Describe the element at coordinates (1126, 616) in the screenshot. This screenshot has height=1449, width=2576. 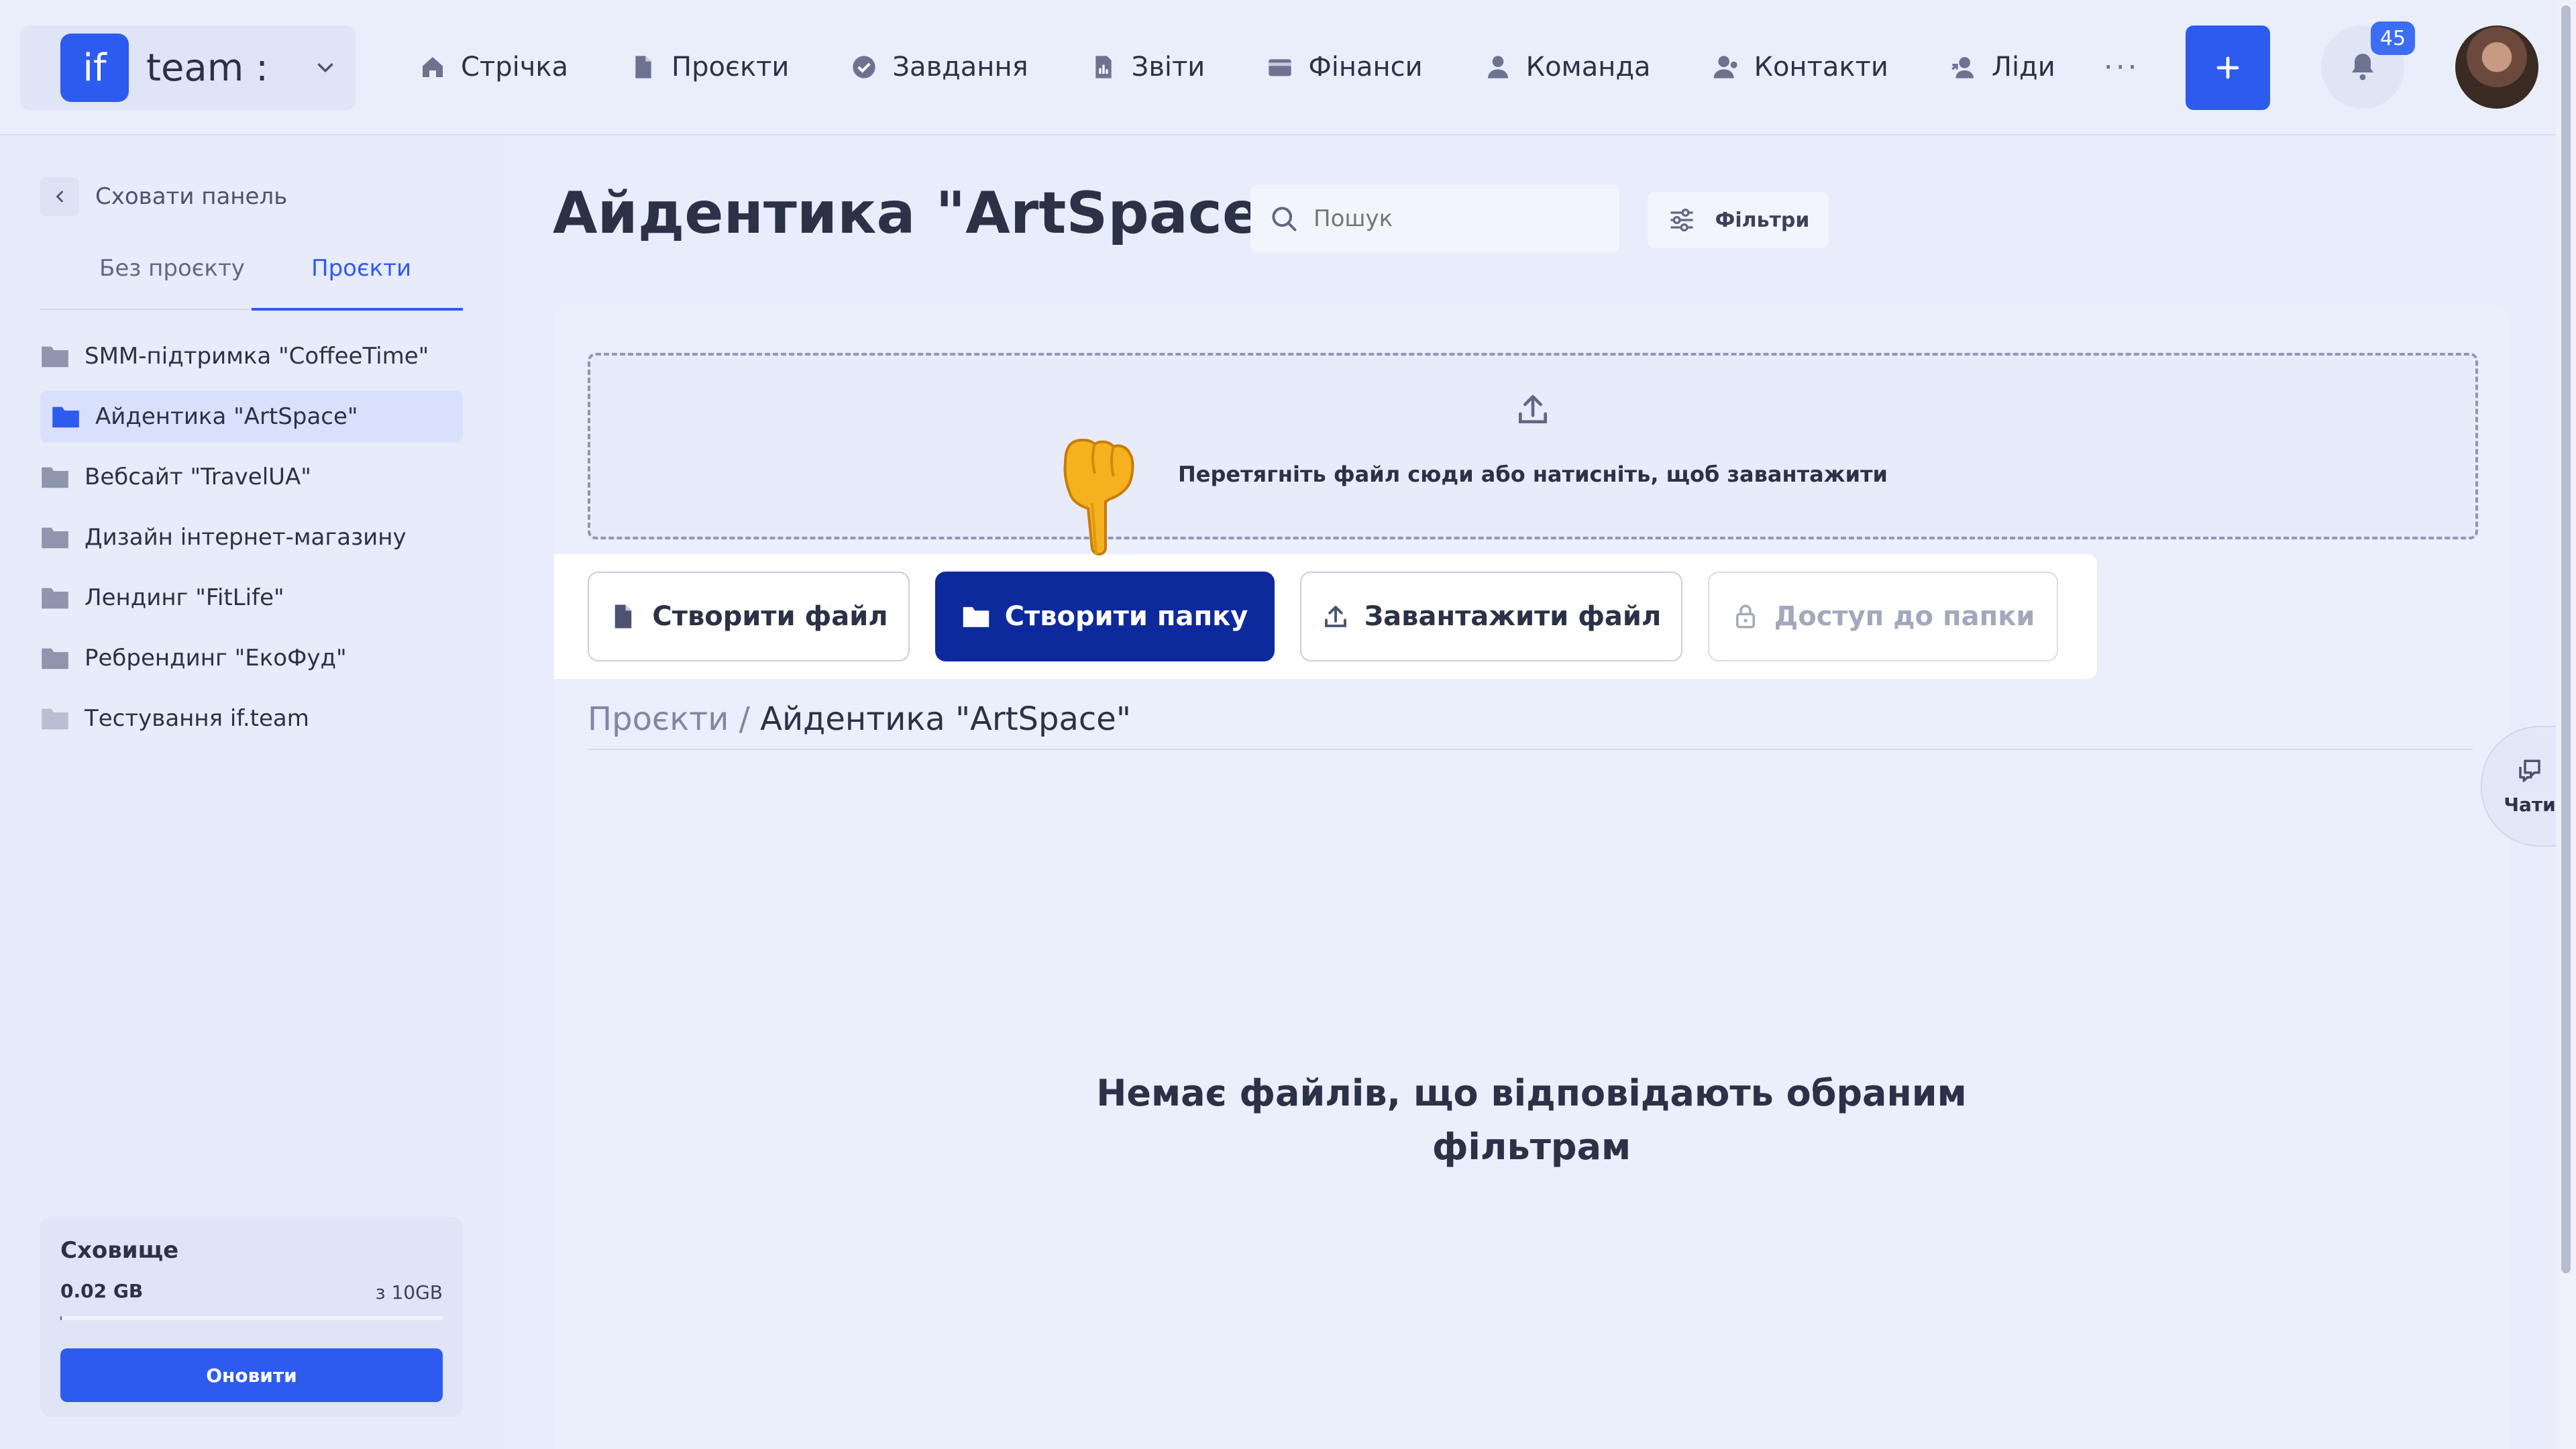
I see `create-folder-label: Створити папку` at that location.